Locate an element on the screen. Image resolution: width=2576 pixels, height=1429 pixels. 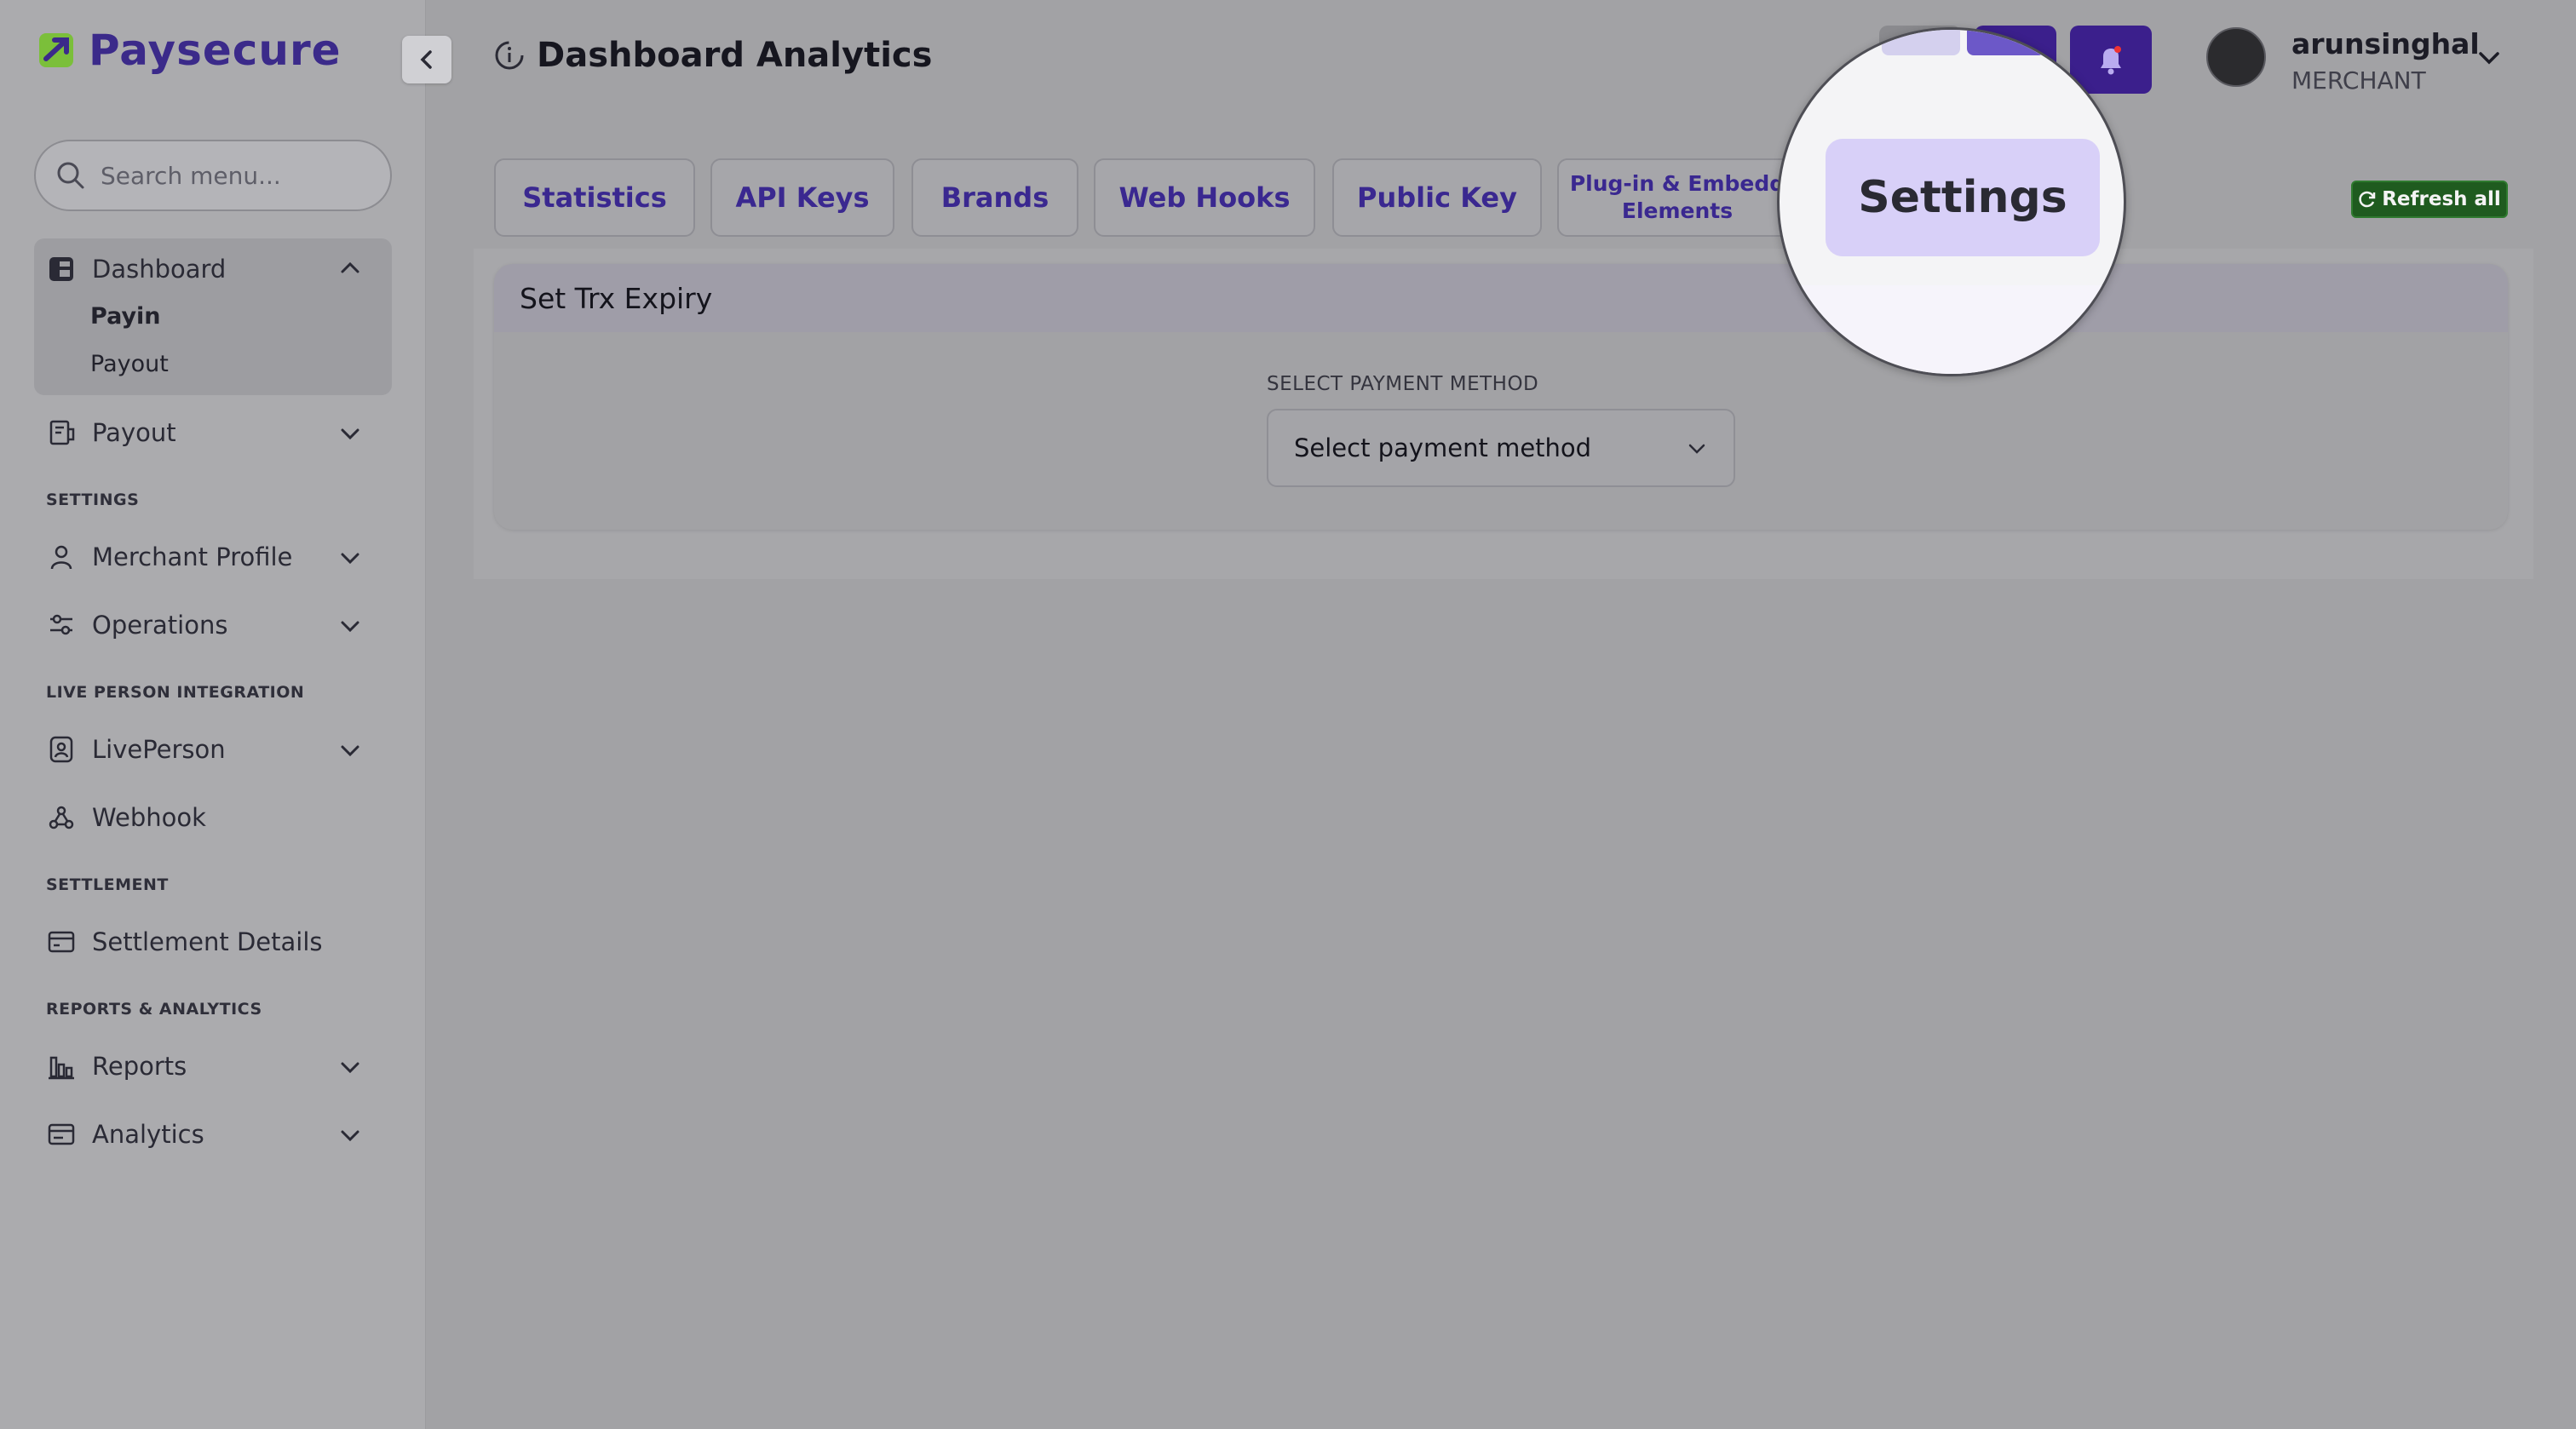
tab-api-keys: API Keys is located at coordinates (802, 197).